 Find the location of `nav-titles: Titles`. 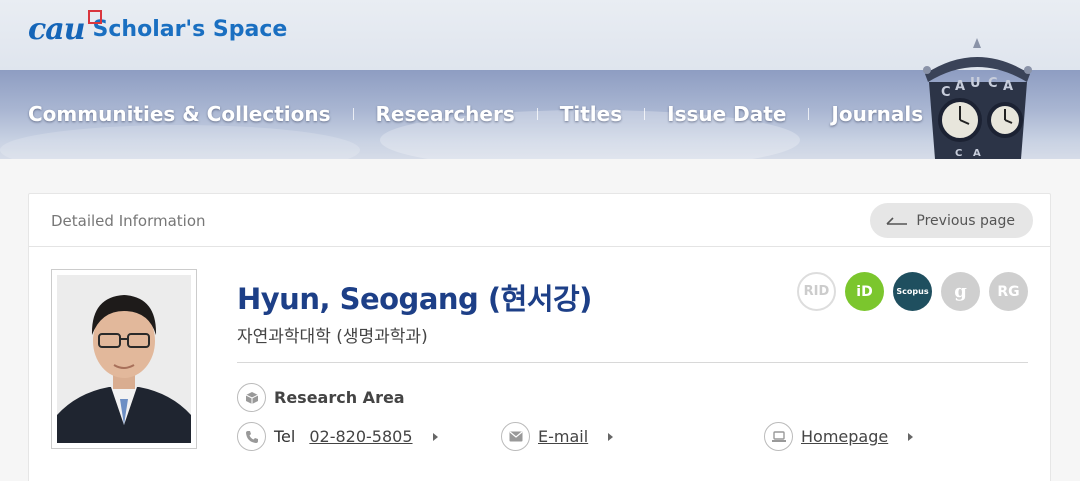

nav-titles: Titles is located at coordinates (591, 114).